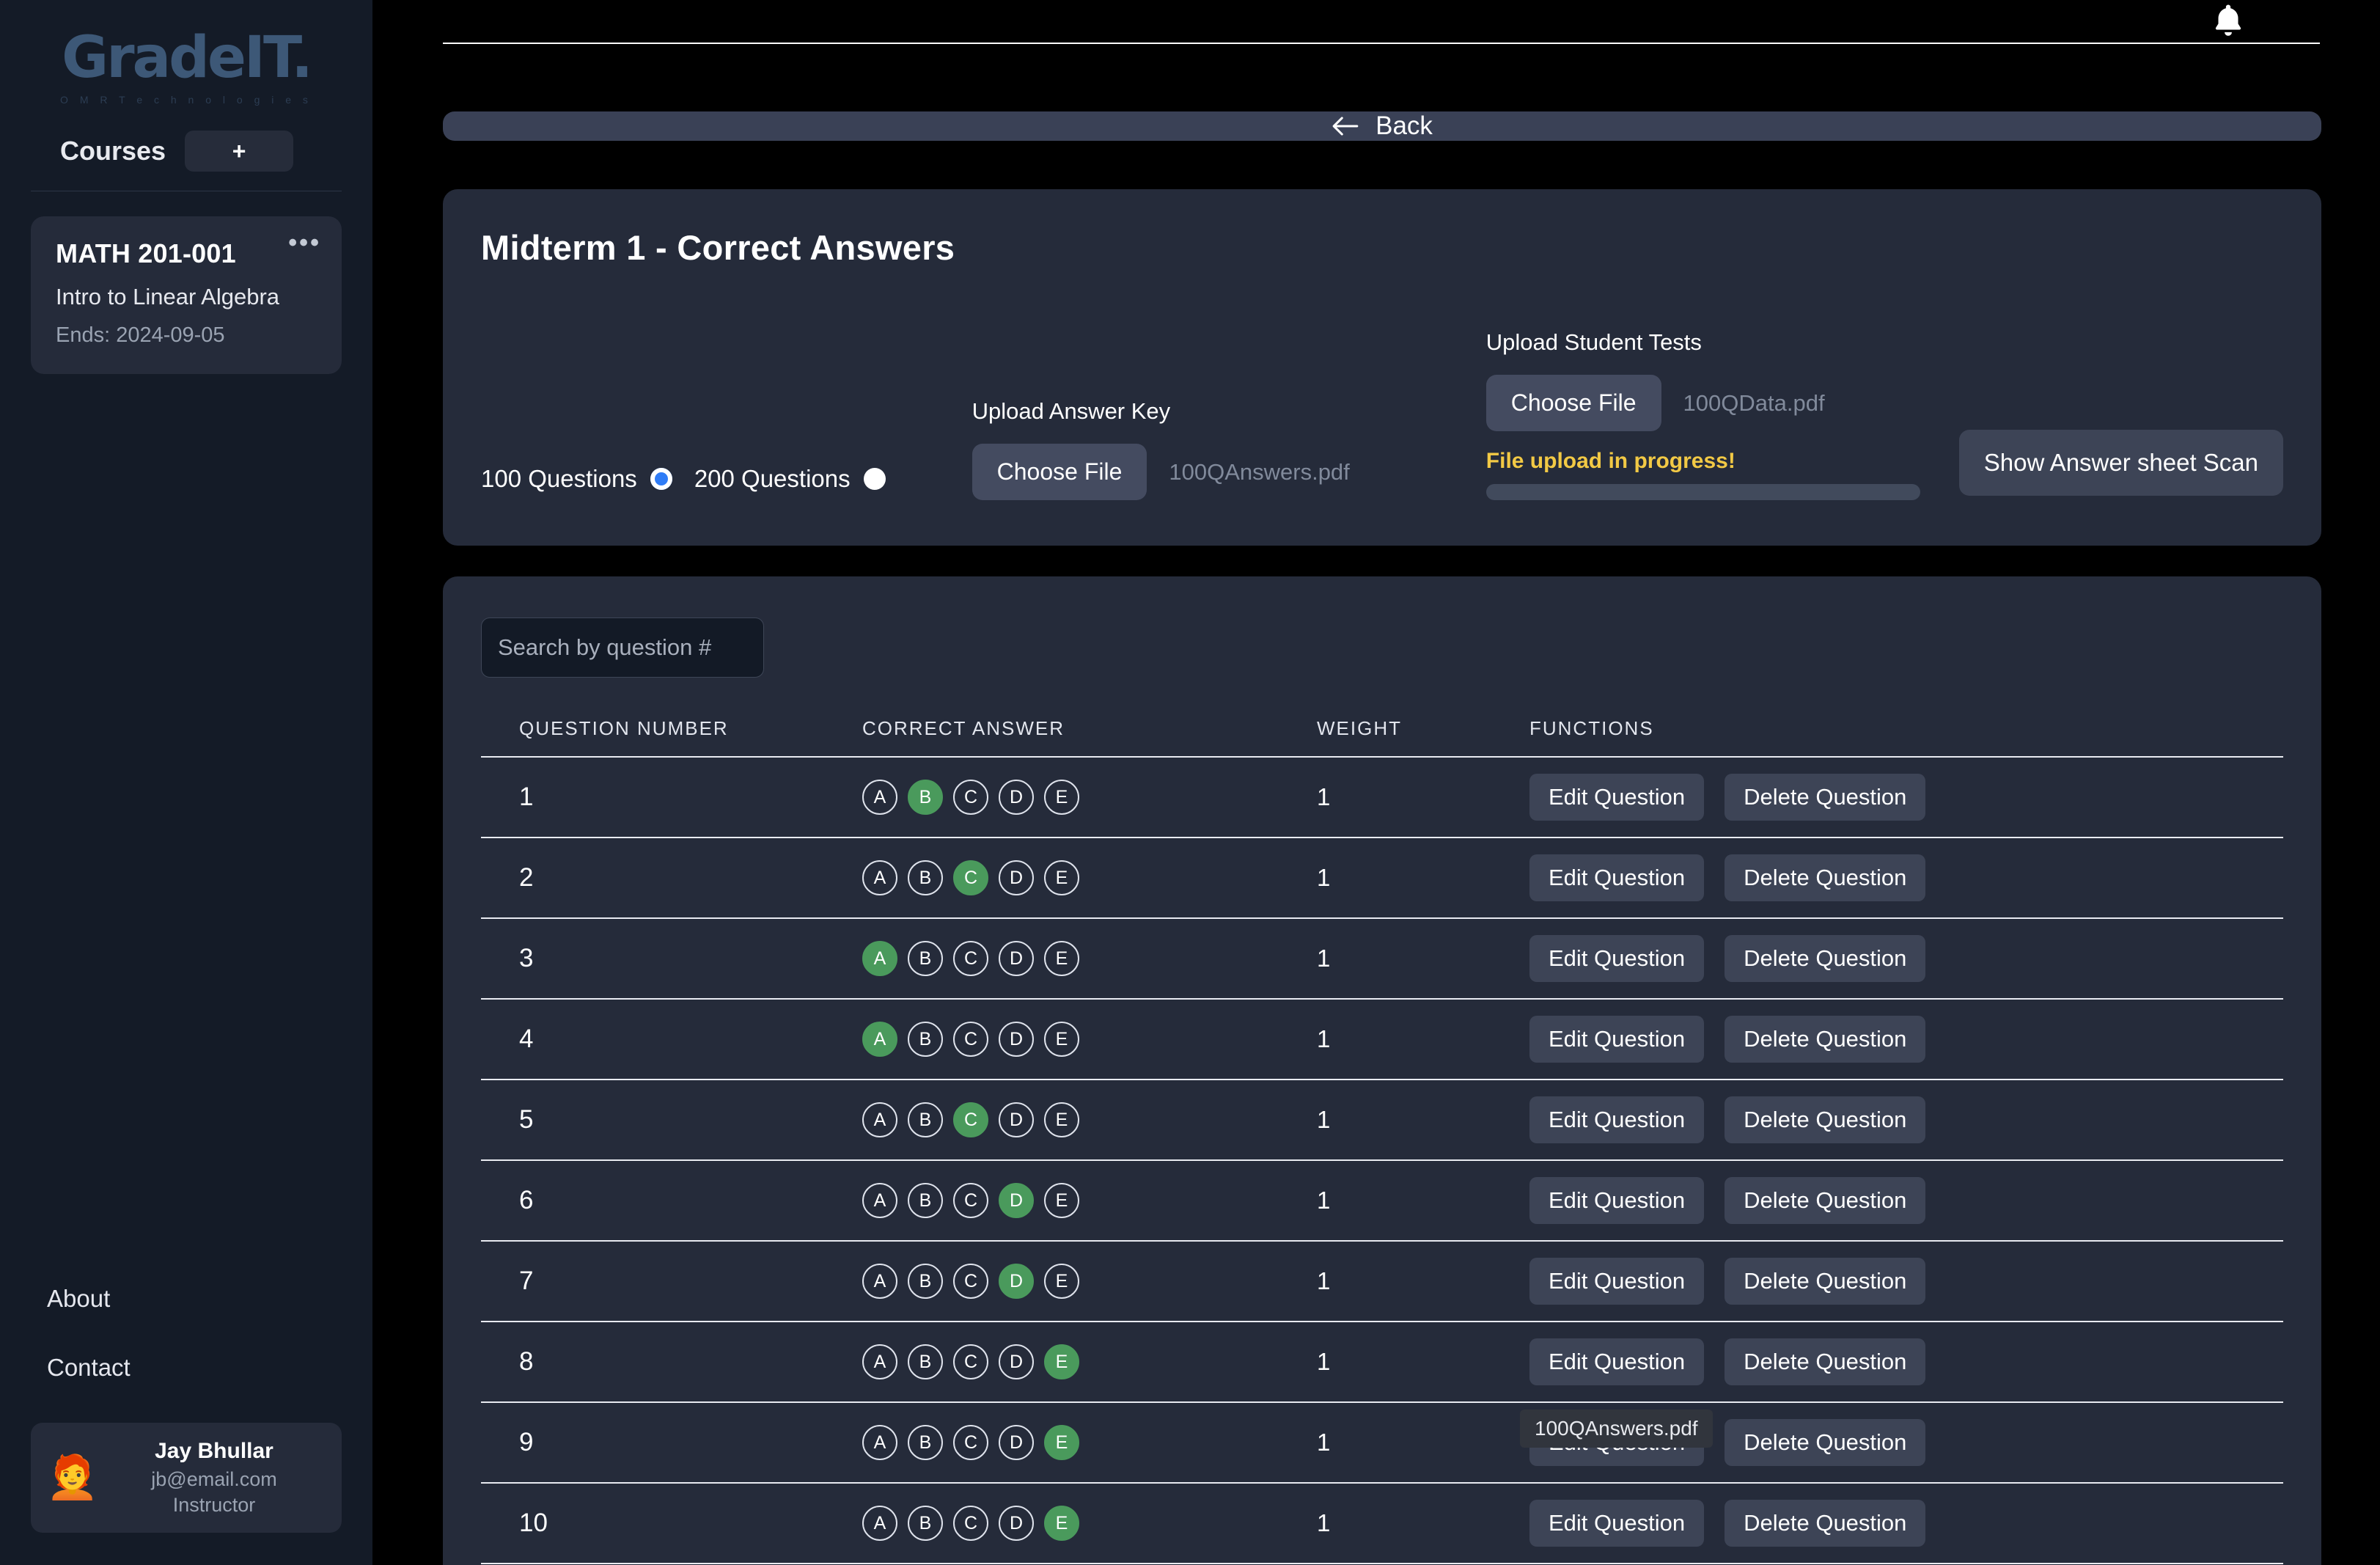 The image size is (2380, 1565). What do you see at coordinates (186, 1299) in the screenshot?
I see `sidebar-item-about: About` at bounding box center [186, 1299].